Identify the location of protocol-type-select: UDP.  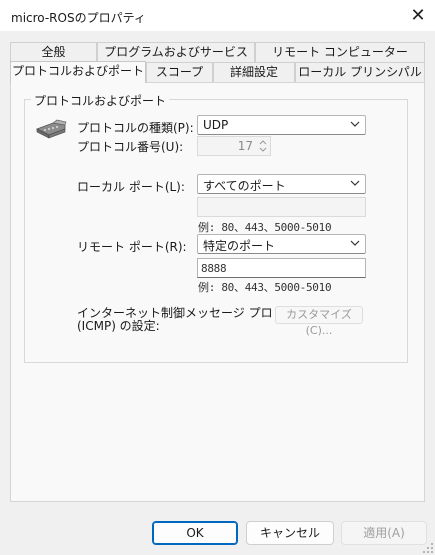
(281, 125).